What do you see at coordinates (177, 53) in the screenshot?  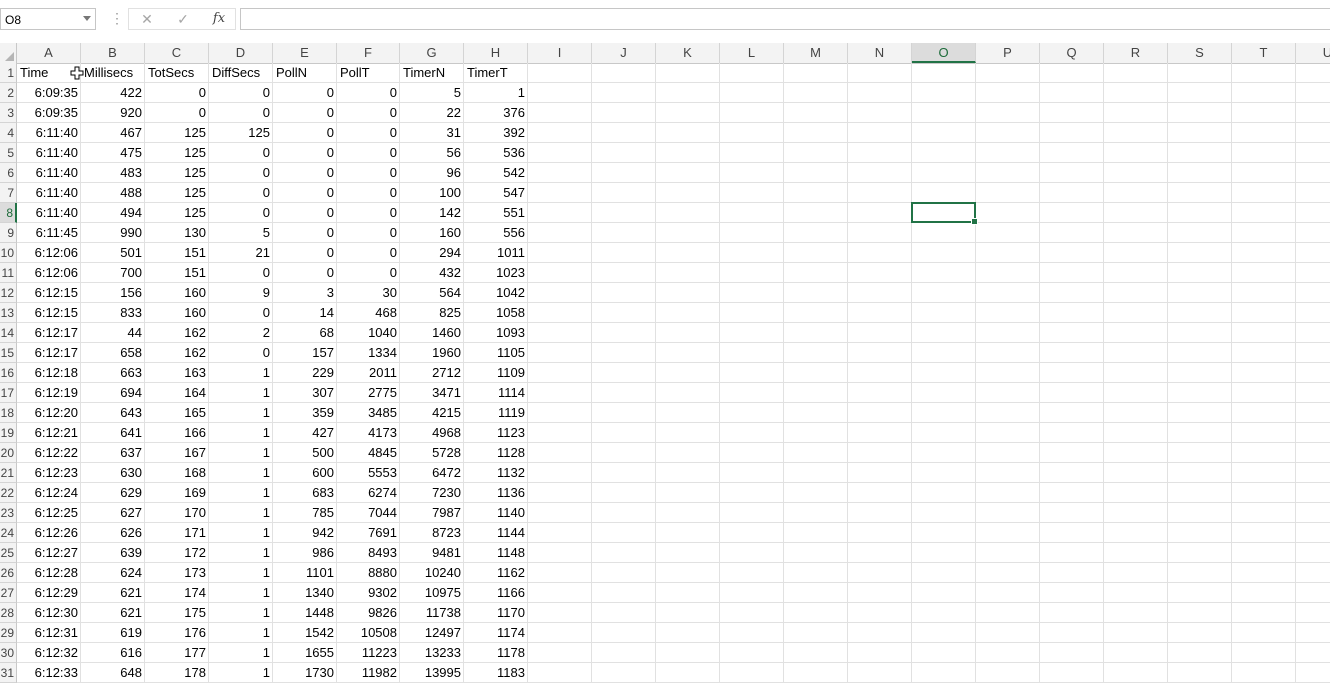 I see `column-header-c: C` at bounding box center [177, 53].